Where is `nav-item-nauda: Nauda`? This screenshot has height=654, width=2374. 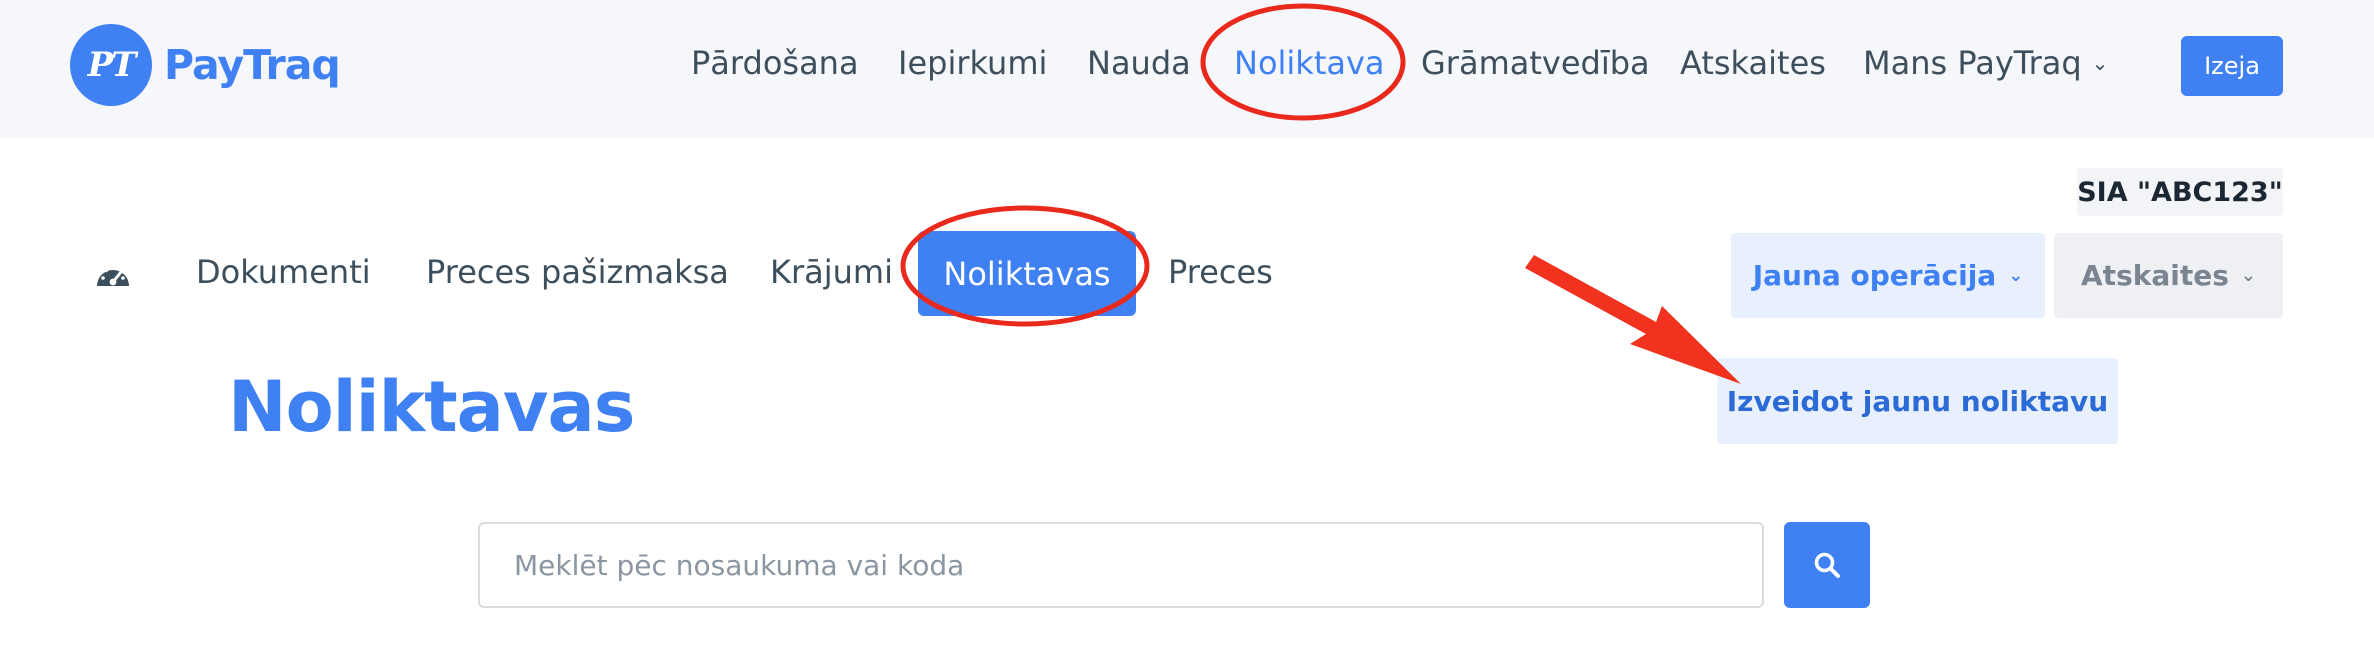 nav-item-nauda: Nauda is located at coordinates (1139, 63).